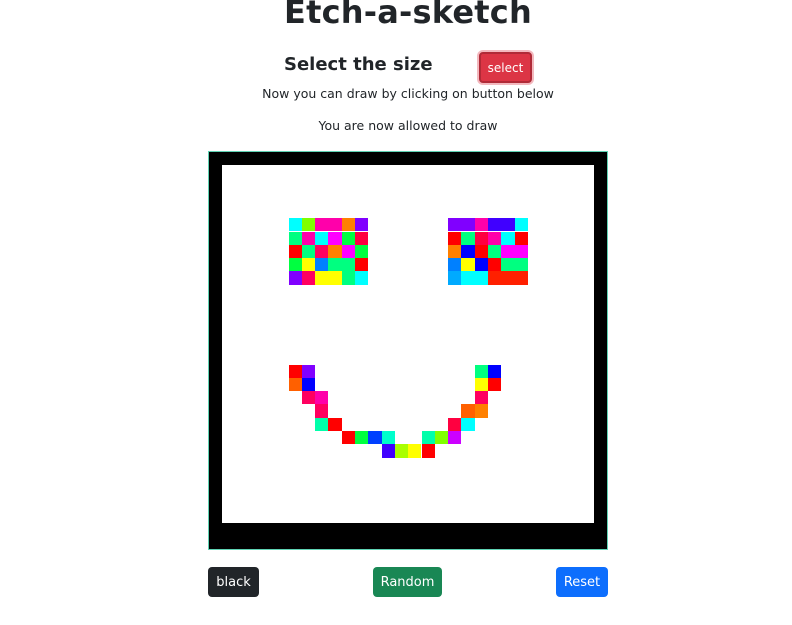 This screenshot has height=625, width=792. I want to click on size-label: Select the size, so click(358, 64).